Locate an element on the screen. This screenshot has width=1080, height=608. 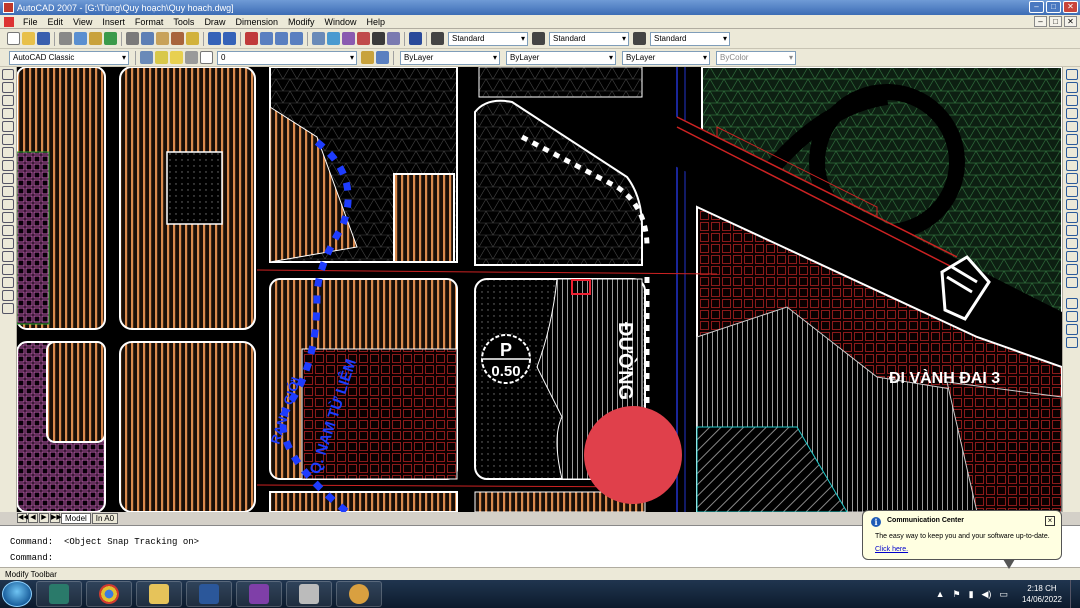
zoom-window-icon is located at coordinates (281, 38).